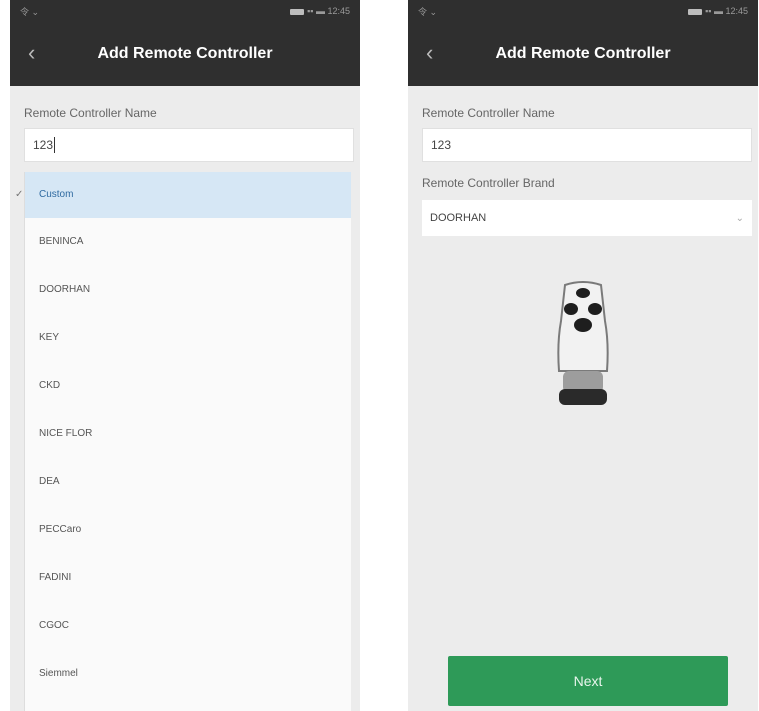 Image resolution: width=759 pixels, height=711 pixels. I want to click on brand-select: DOORHAN ⌄, so click(587, 218).